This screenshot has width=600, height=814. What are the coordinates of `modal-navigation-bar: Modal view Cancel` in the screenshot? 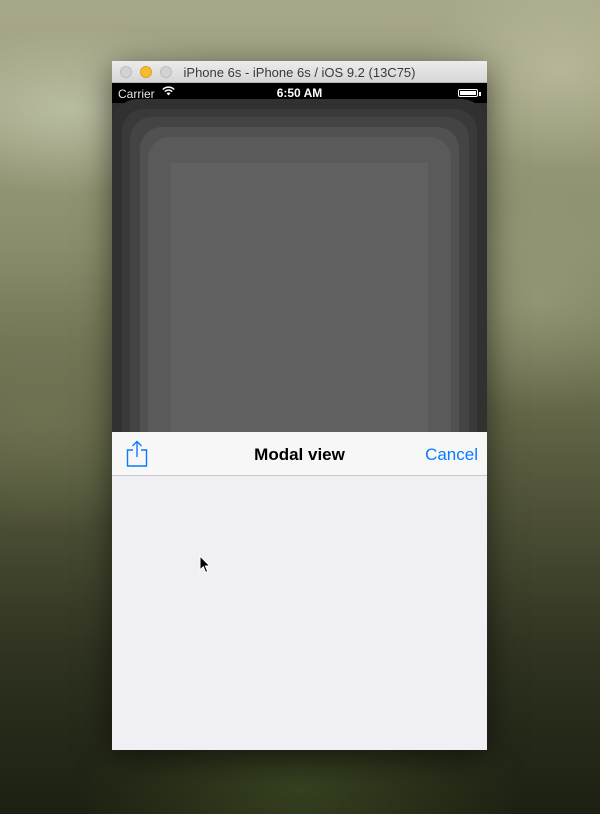 It's located at (299, 454).